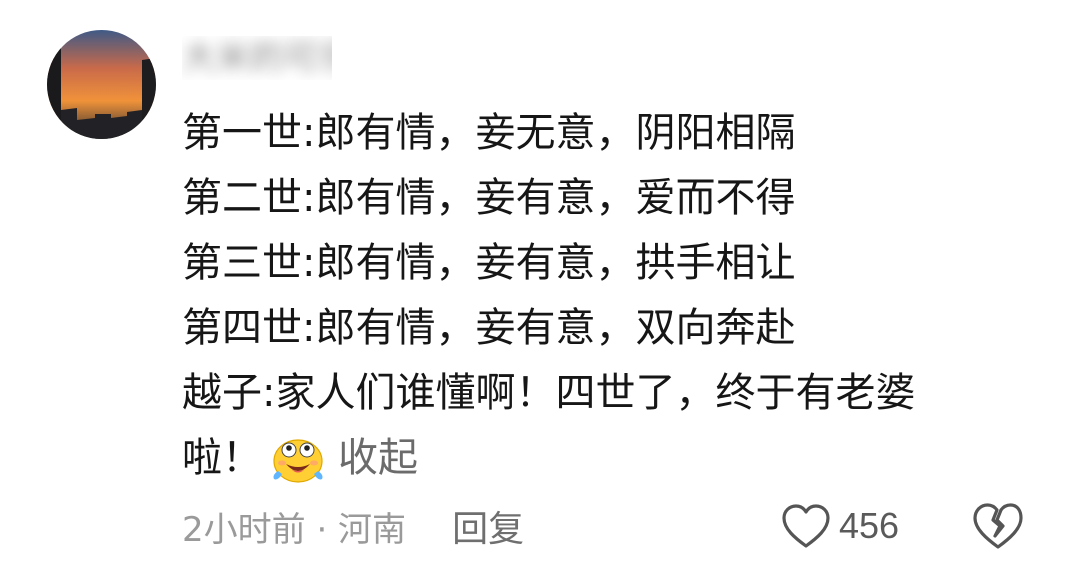 Image resolution: width=1080 pixels, height=574 pixels. Describe the element at coordinates (489, 263) in the screenshot. I see `comment-line: 第三世:郎有情，妾有意，拱手相让` at that location.